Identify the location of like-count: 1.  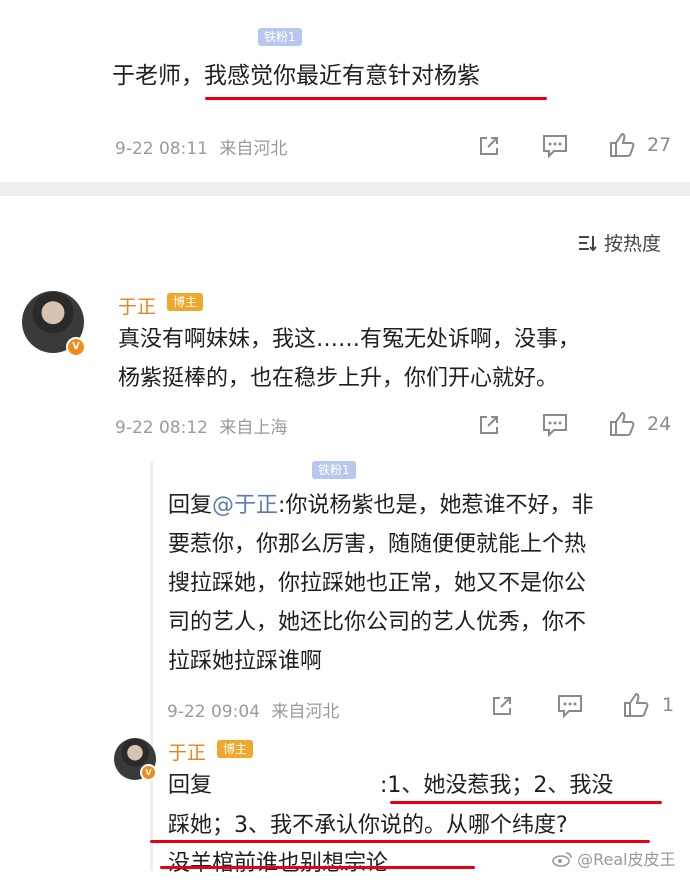
(668, 705).